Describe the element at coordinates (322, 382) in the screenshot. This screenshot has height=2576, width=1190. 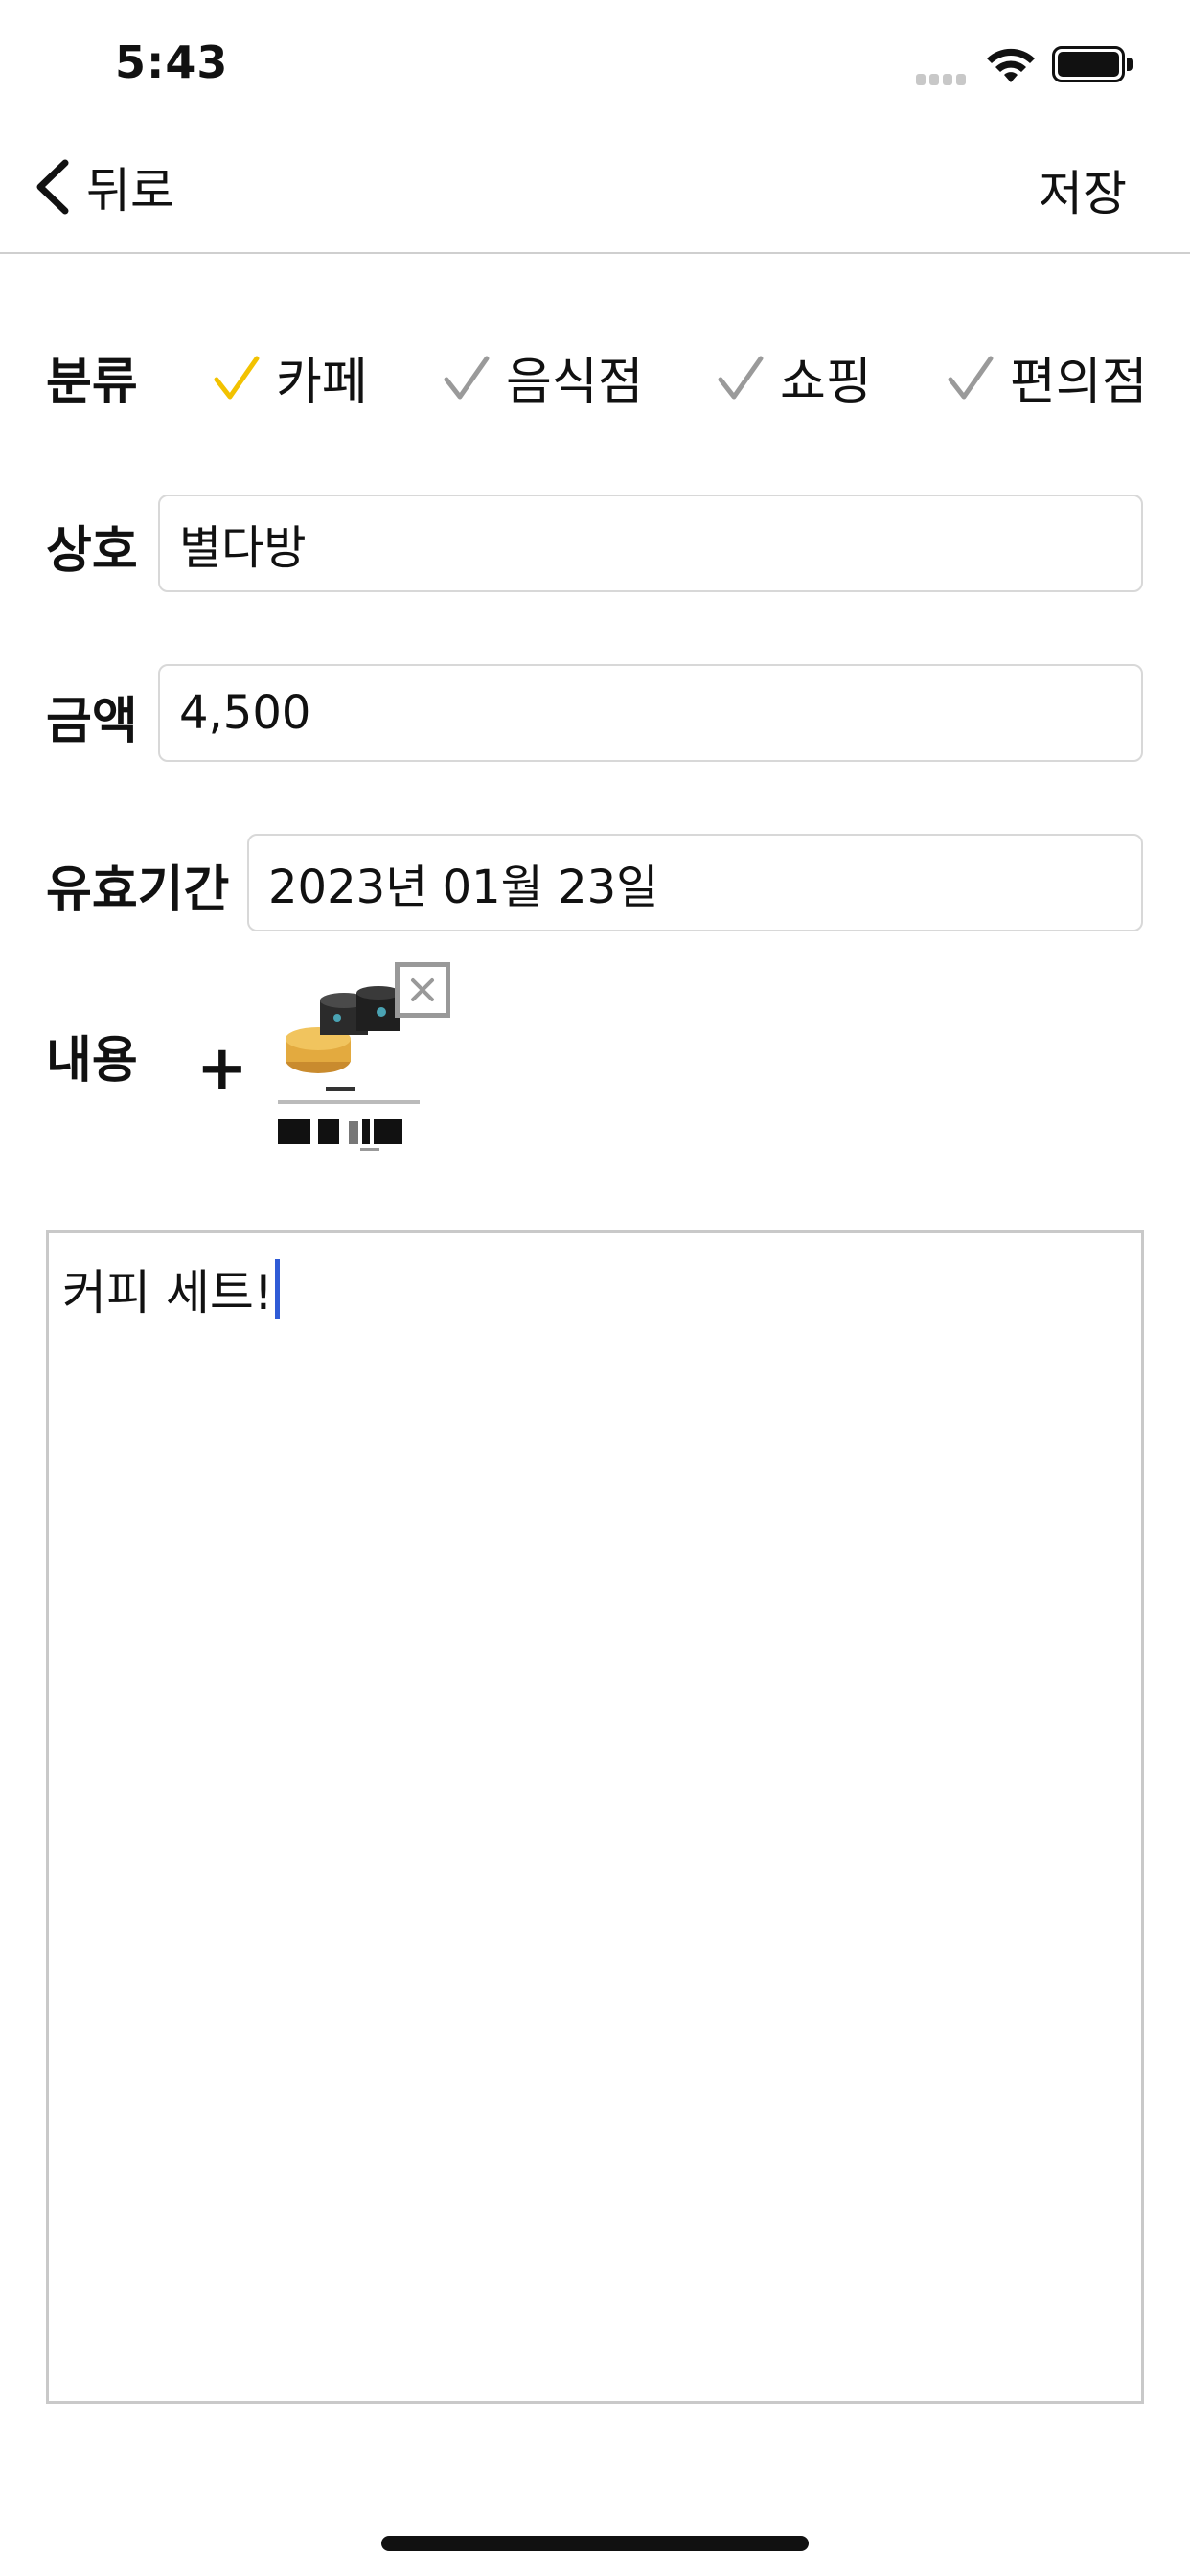
I see `category-option-label: 카페` at that location.